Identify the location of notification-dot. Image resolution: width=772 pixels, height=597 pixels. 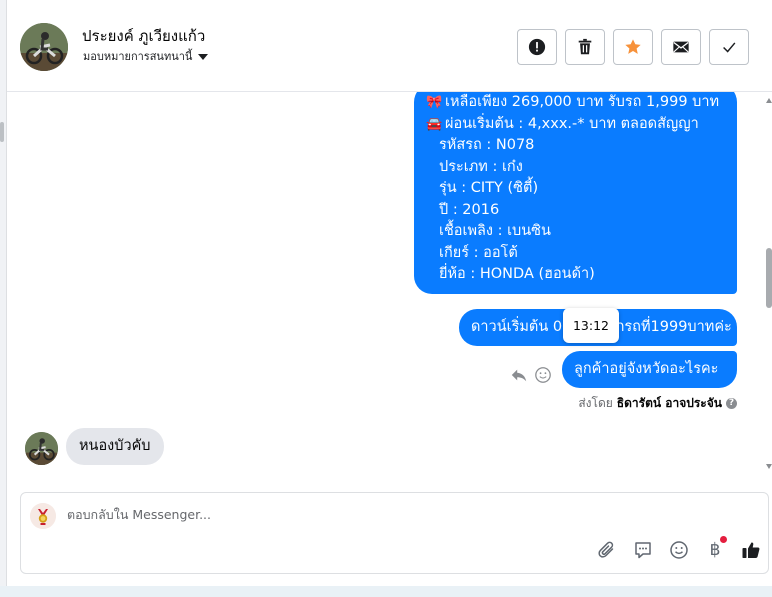
(723, 539).